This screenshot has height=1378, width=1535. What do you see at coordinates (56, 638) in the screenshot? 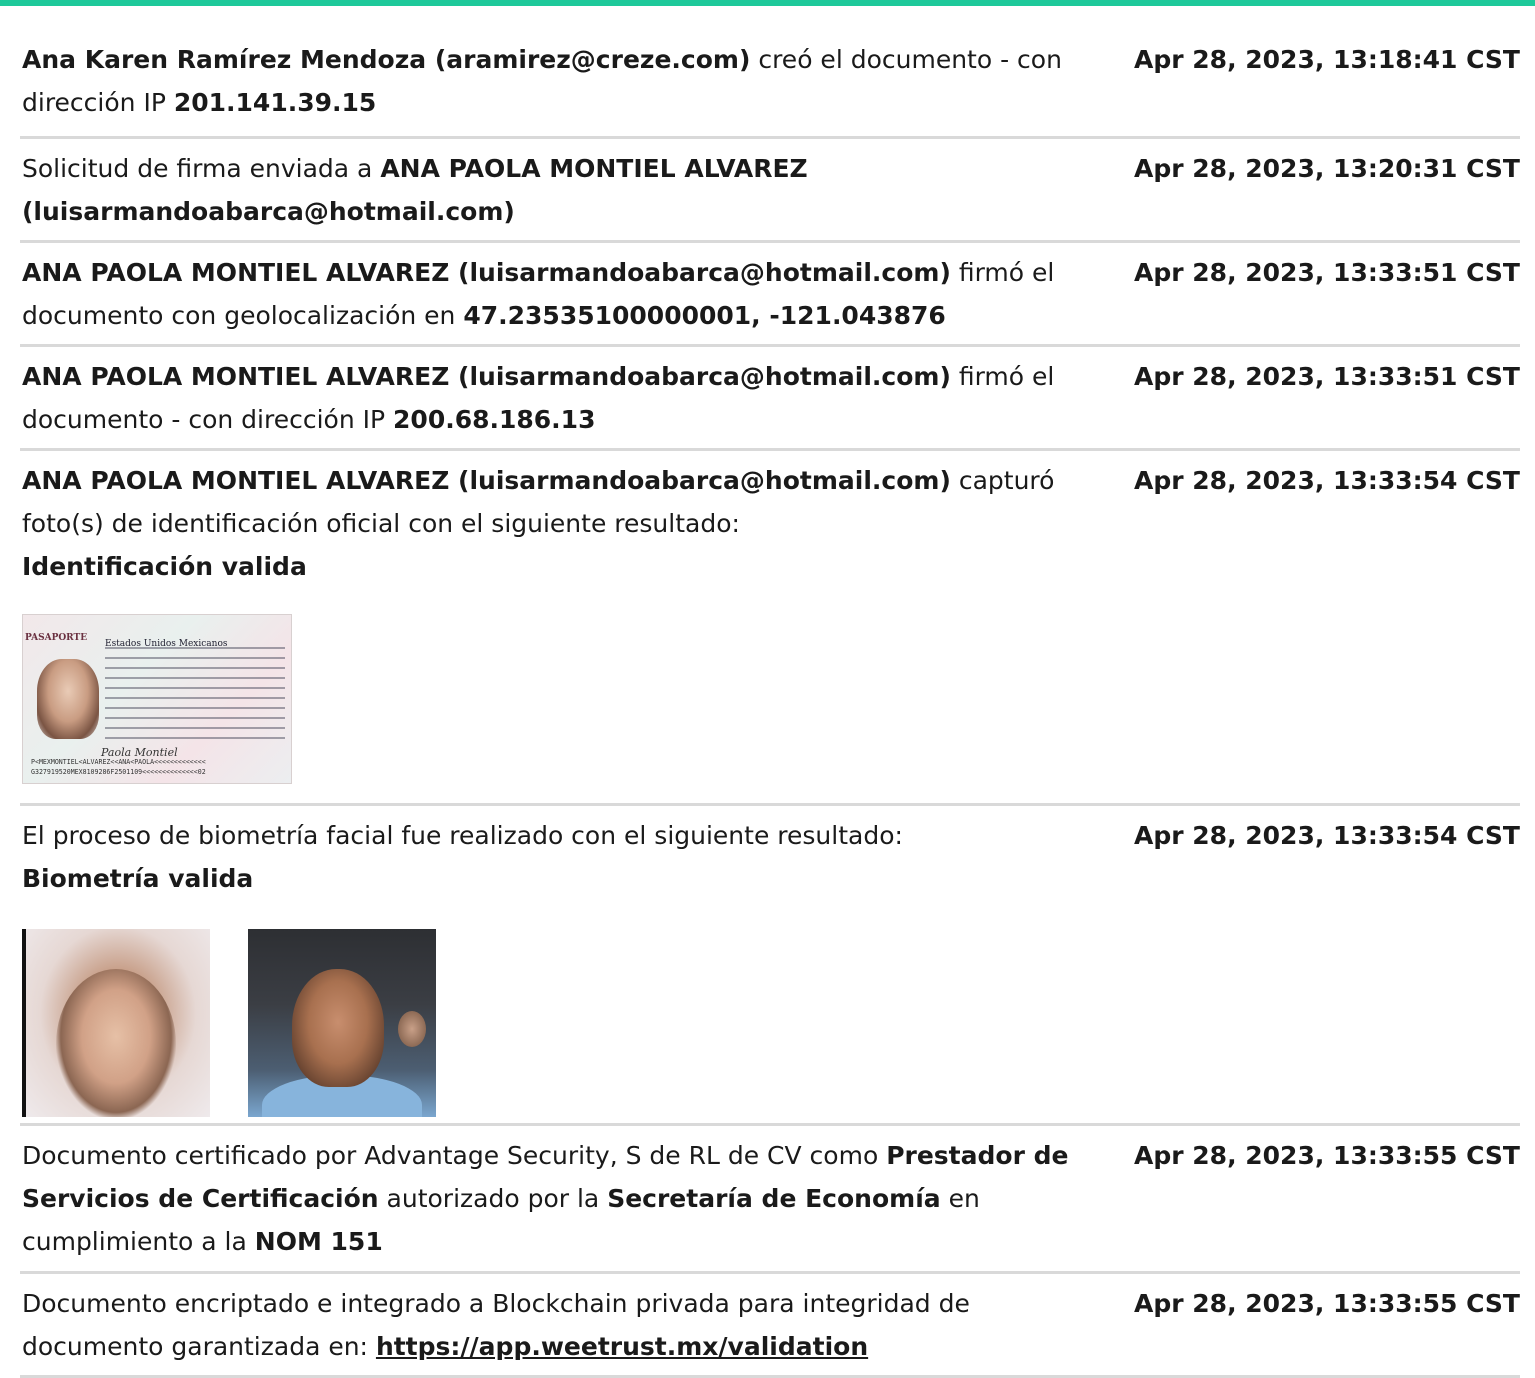
I see `passport-header: PASAPORTE` at bounding box center [56, 638].